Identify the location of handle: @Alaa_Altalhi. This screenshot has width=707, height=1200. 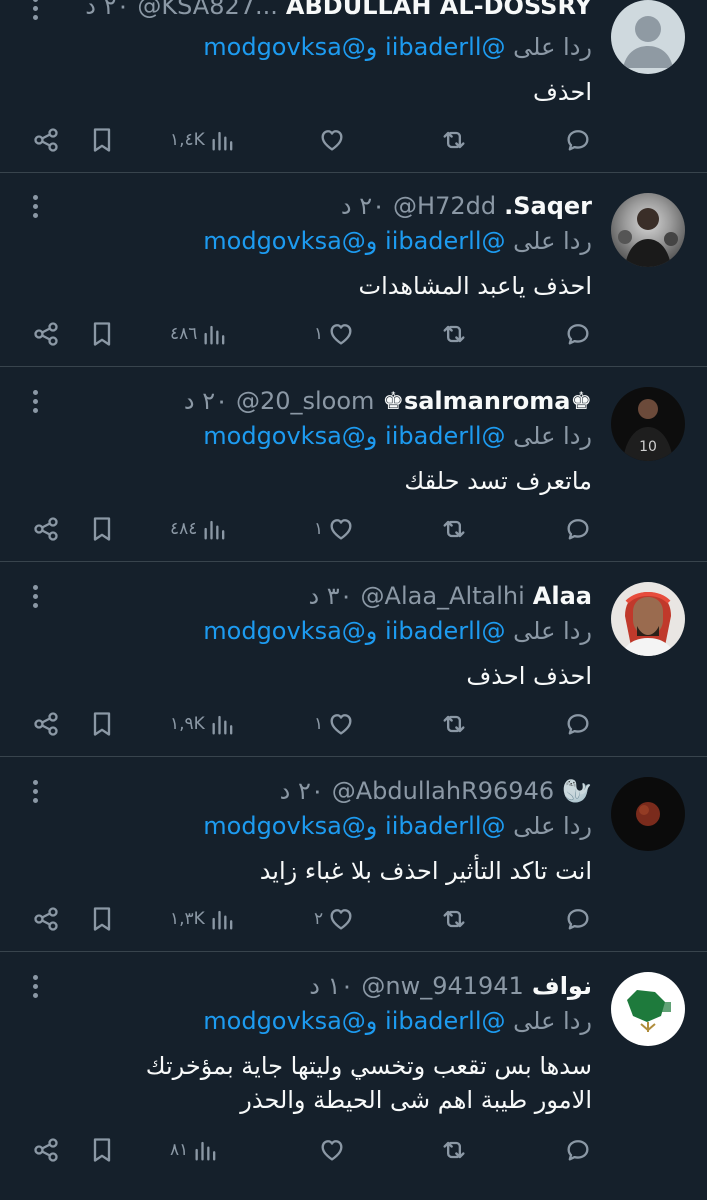
(443, 596).